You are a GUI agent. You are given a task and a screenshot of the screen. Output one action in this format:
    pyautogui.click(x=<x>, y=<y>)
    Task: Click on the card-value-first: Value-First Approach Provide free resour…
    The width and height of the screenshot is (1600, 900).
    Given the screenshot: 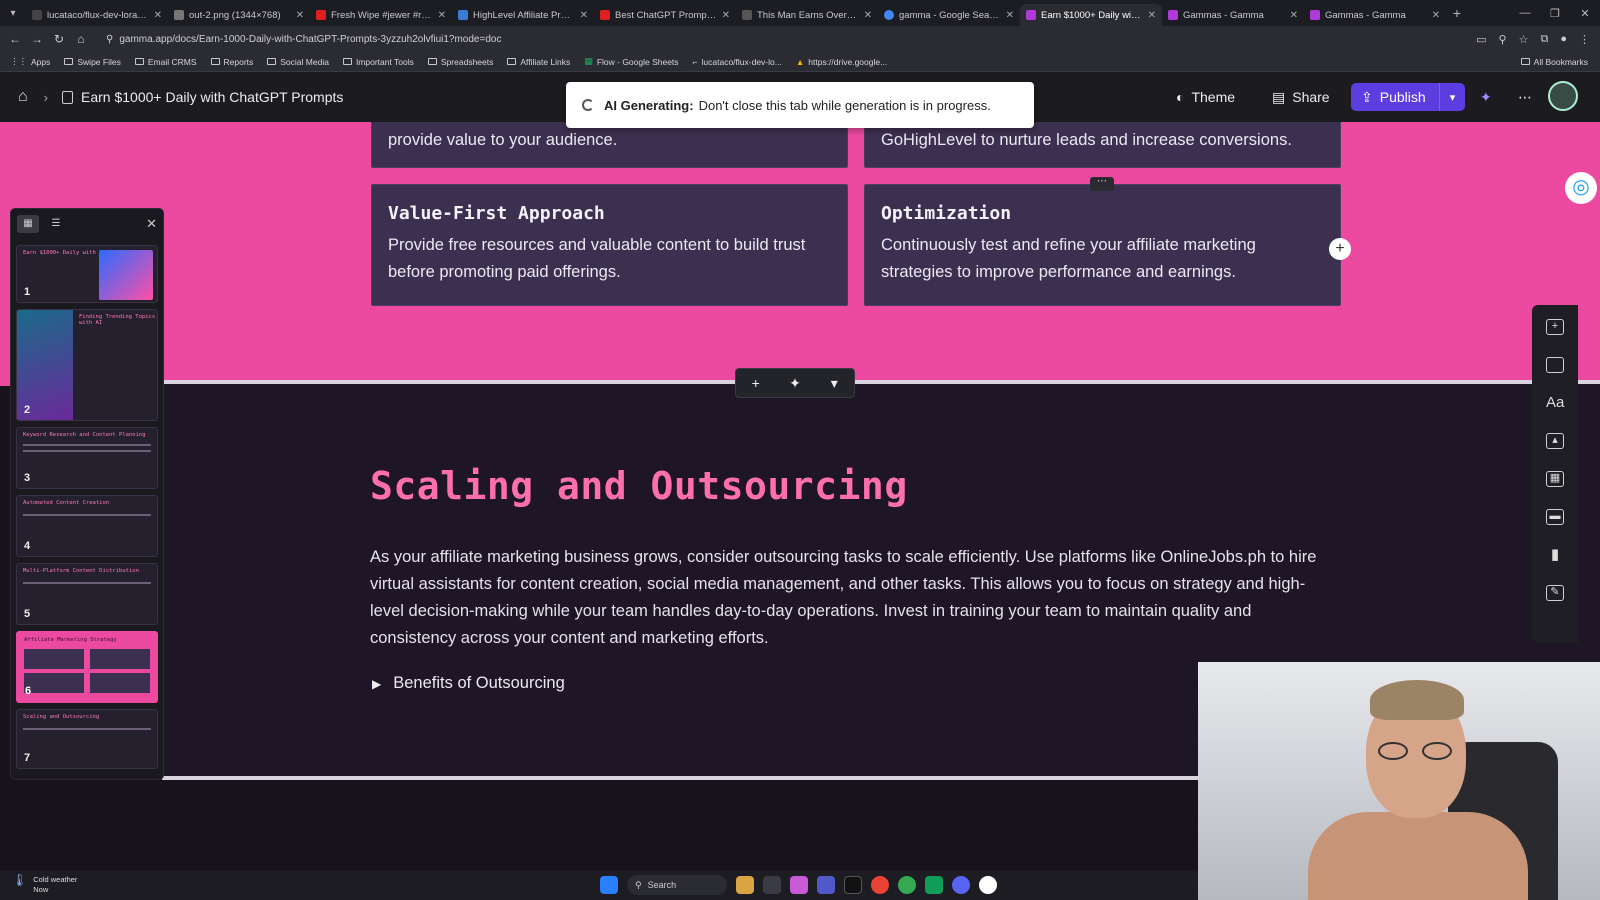 What is the action you would take?
    pyautogui.click(x=609, y=245)
    